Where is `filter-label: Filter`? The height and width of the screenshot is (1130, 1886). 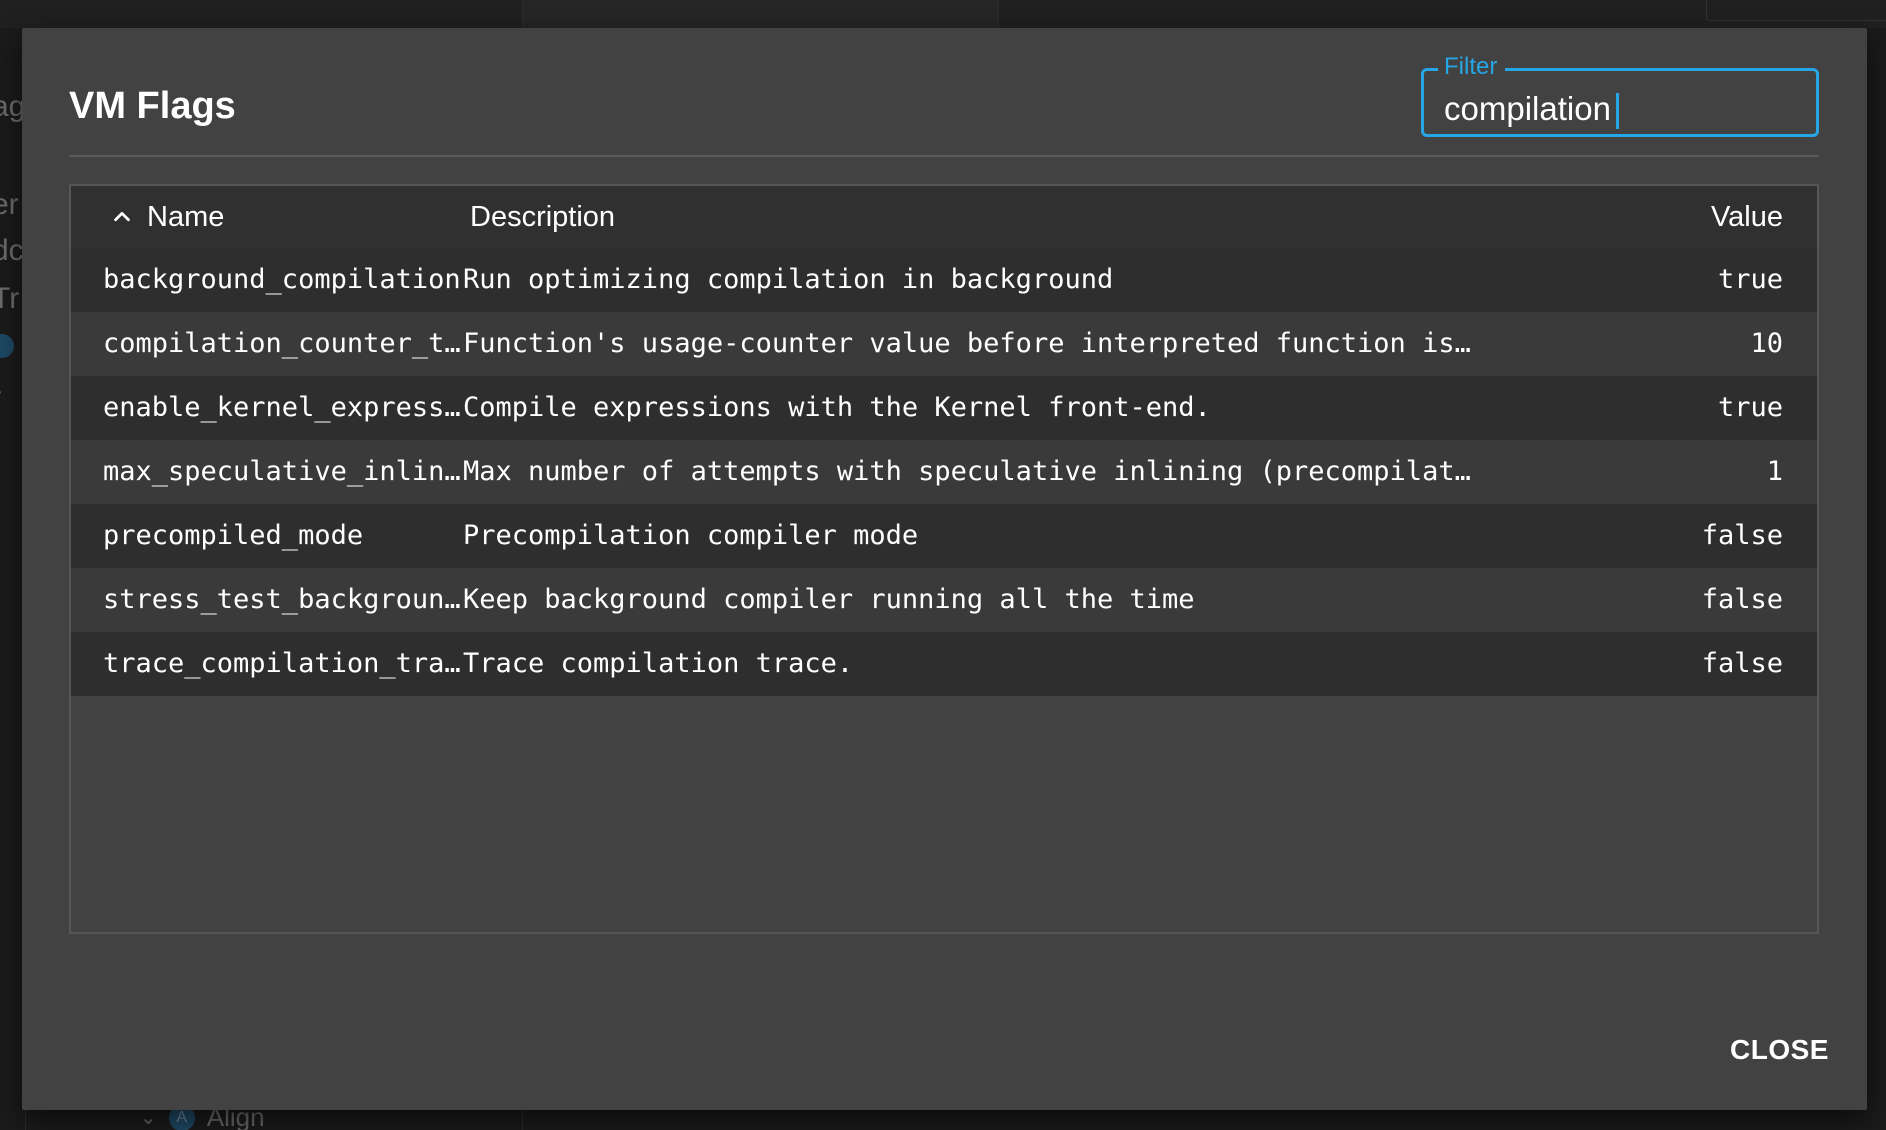
filter-label: Filter is located at coordinates (1472, 67).